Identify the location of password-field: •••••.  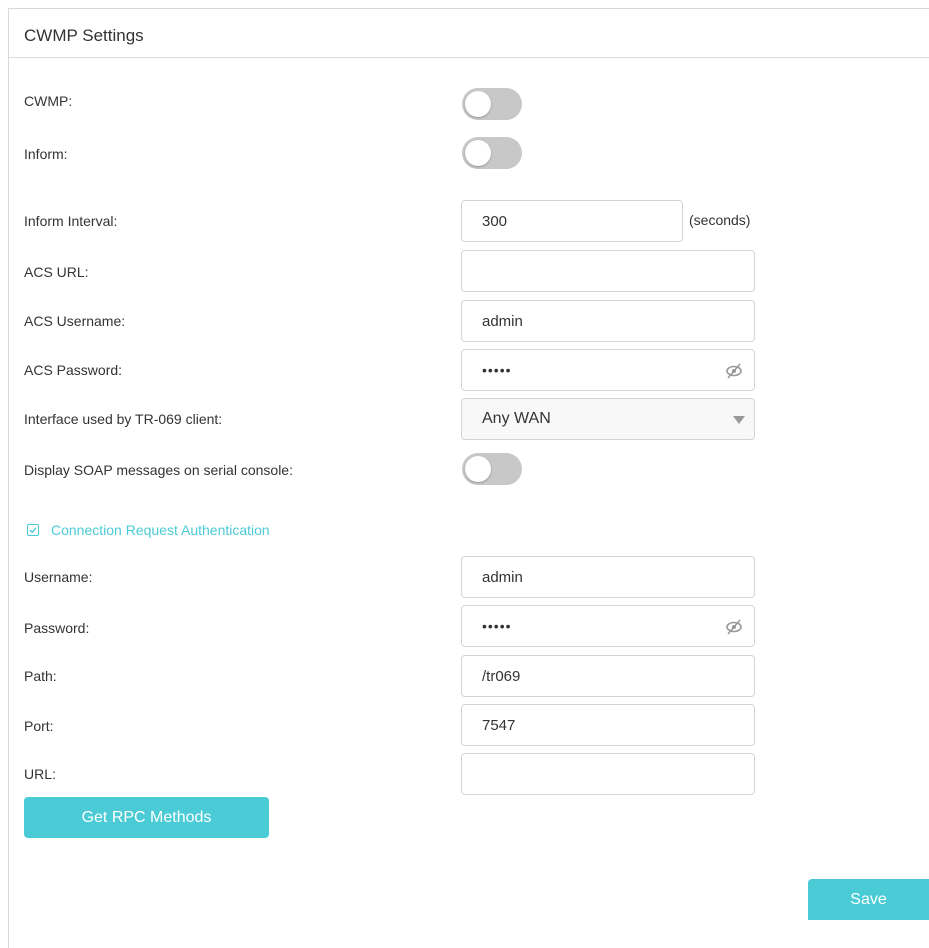
(608, 626).